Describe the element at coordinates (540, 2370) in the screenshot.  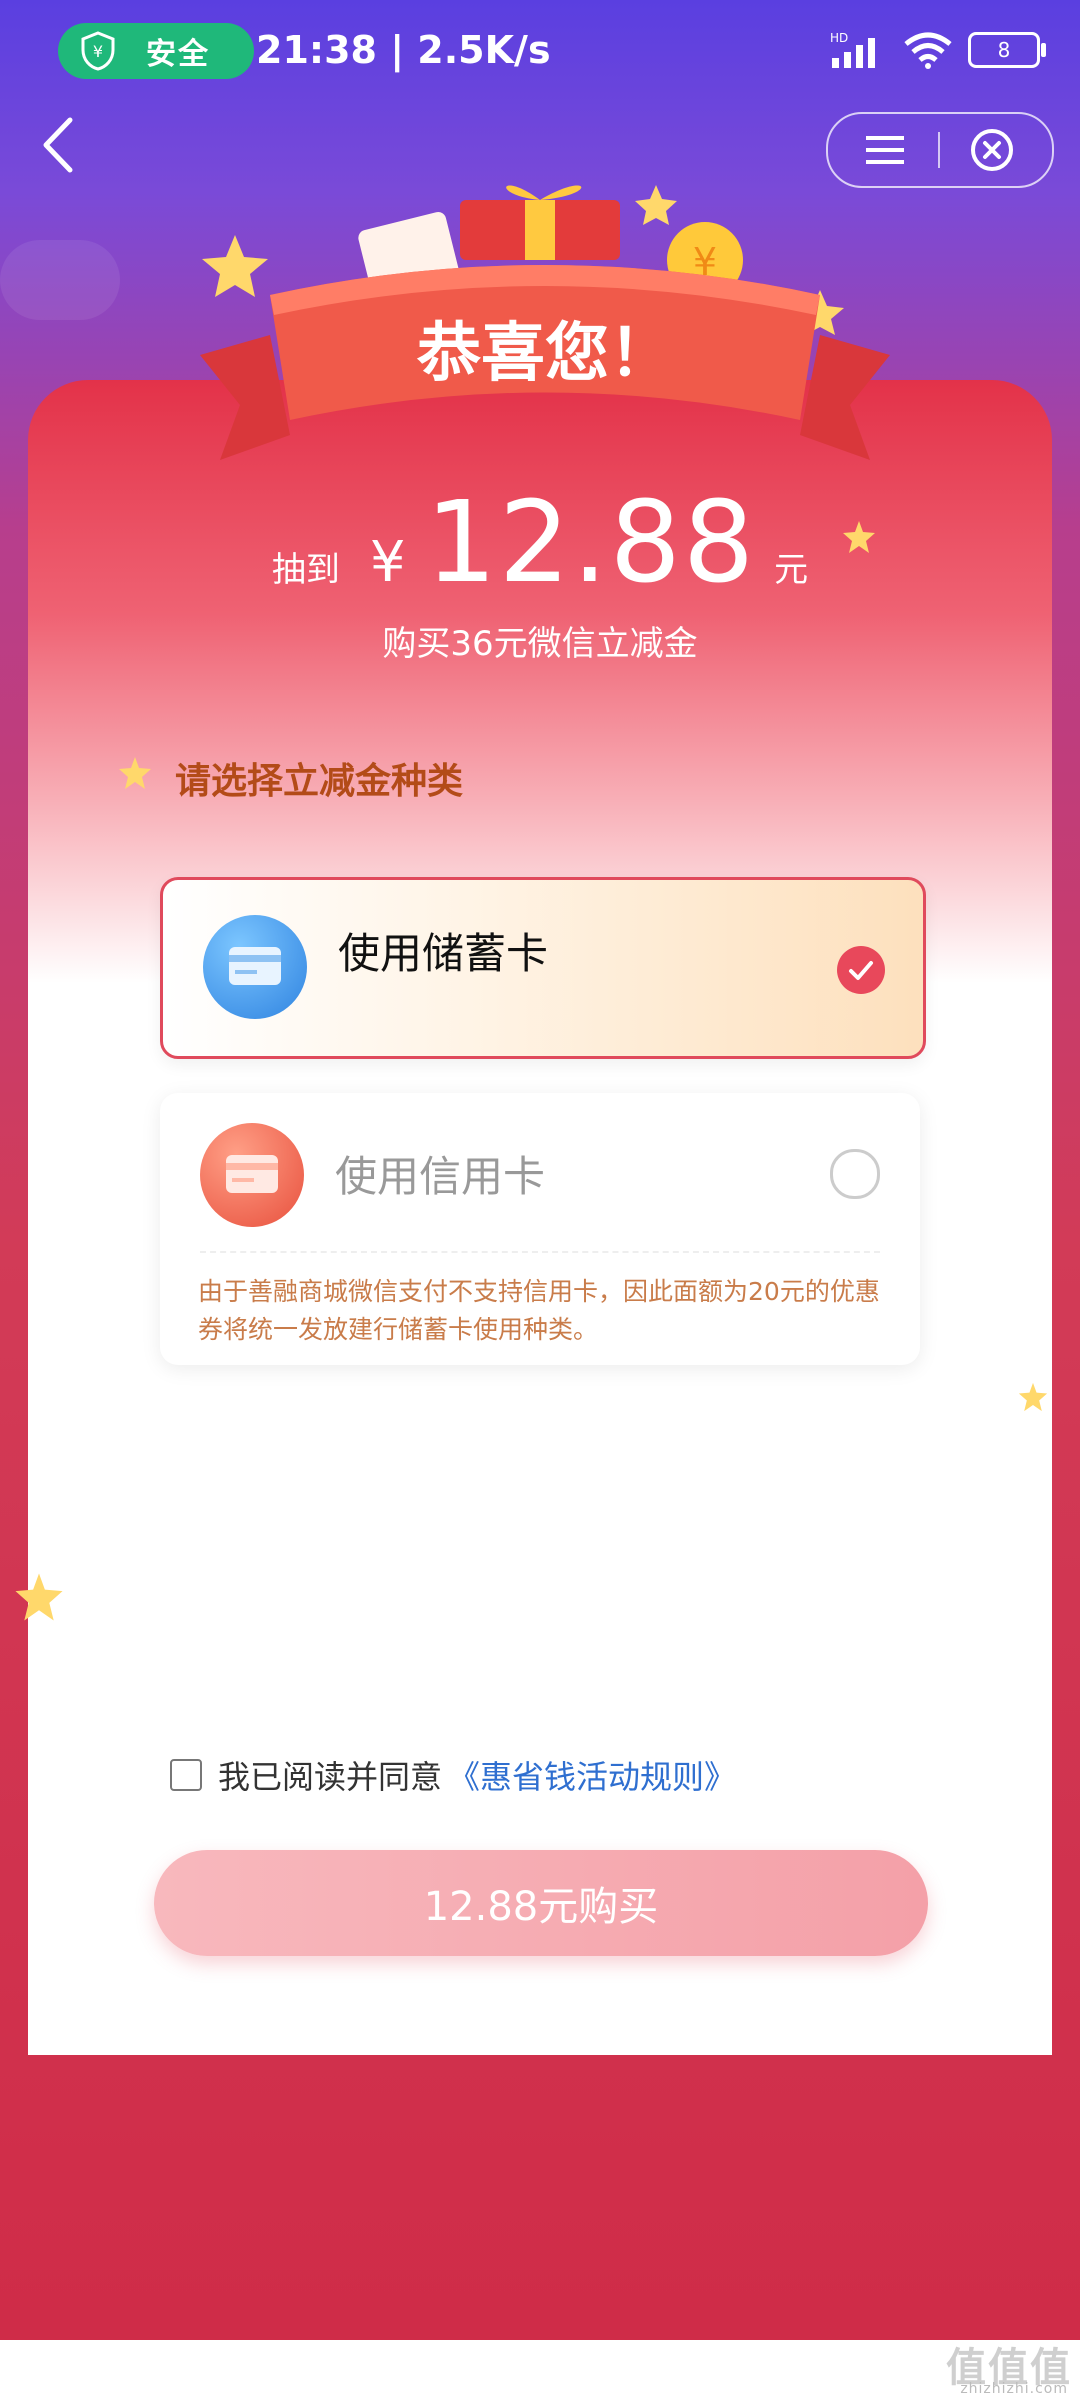
I see `bottom-strip` at that location.